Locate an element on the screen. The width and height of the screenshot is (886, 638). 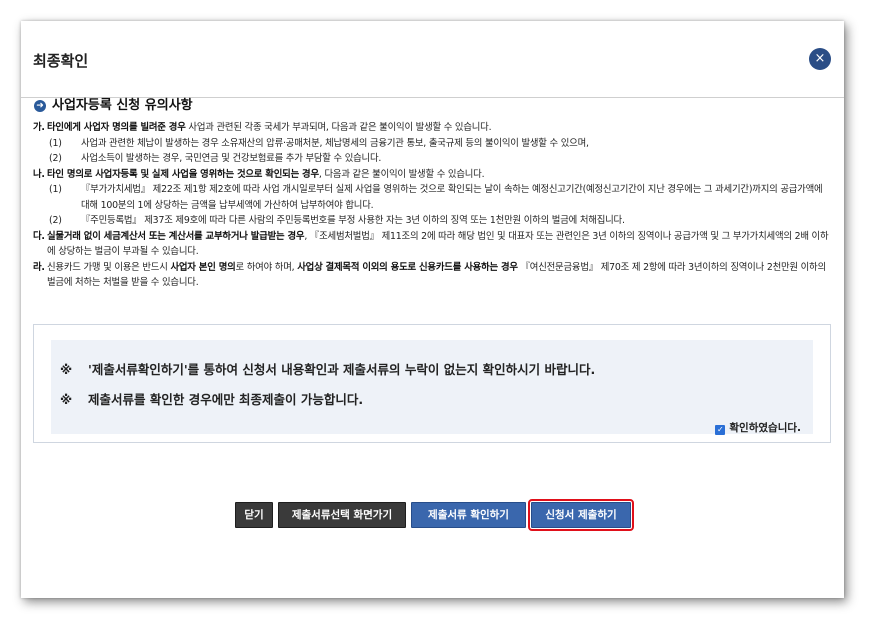
item-marker: 가. is located at coordinates (39, 127).